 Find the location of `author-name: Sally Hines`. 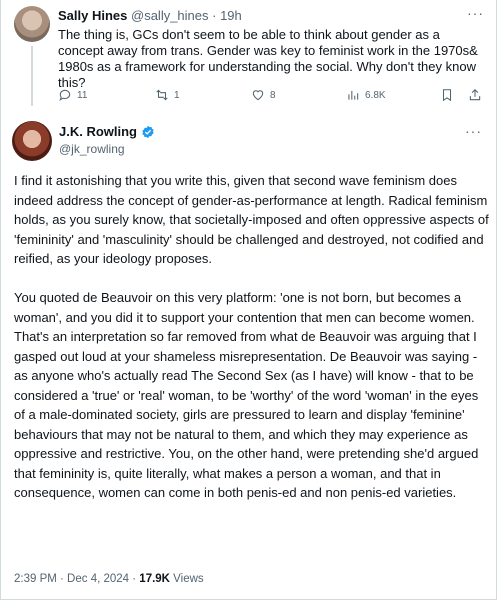

author-name: Sally Hines is located at coordinates (92, 15).